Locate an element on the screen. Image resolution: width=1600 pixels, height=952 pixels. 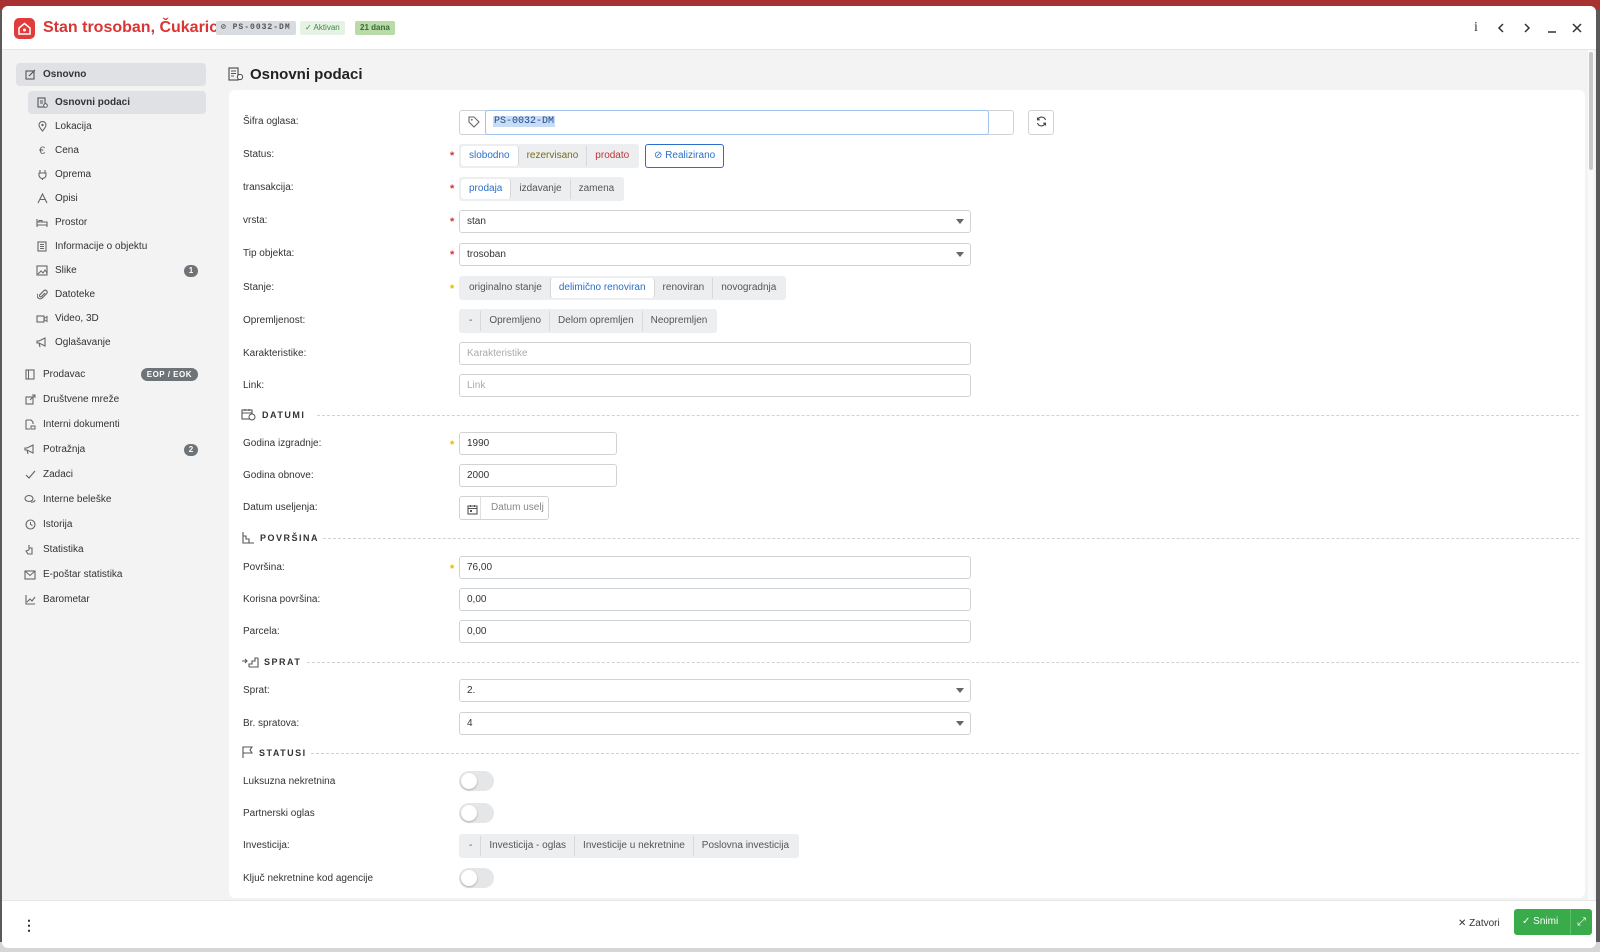
check-icon: ✓ is located at coordinates (1526, 921).